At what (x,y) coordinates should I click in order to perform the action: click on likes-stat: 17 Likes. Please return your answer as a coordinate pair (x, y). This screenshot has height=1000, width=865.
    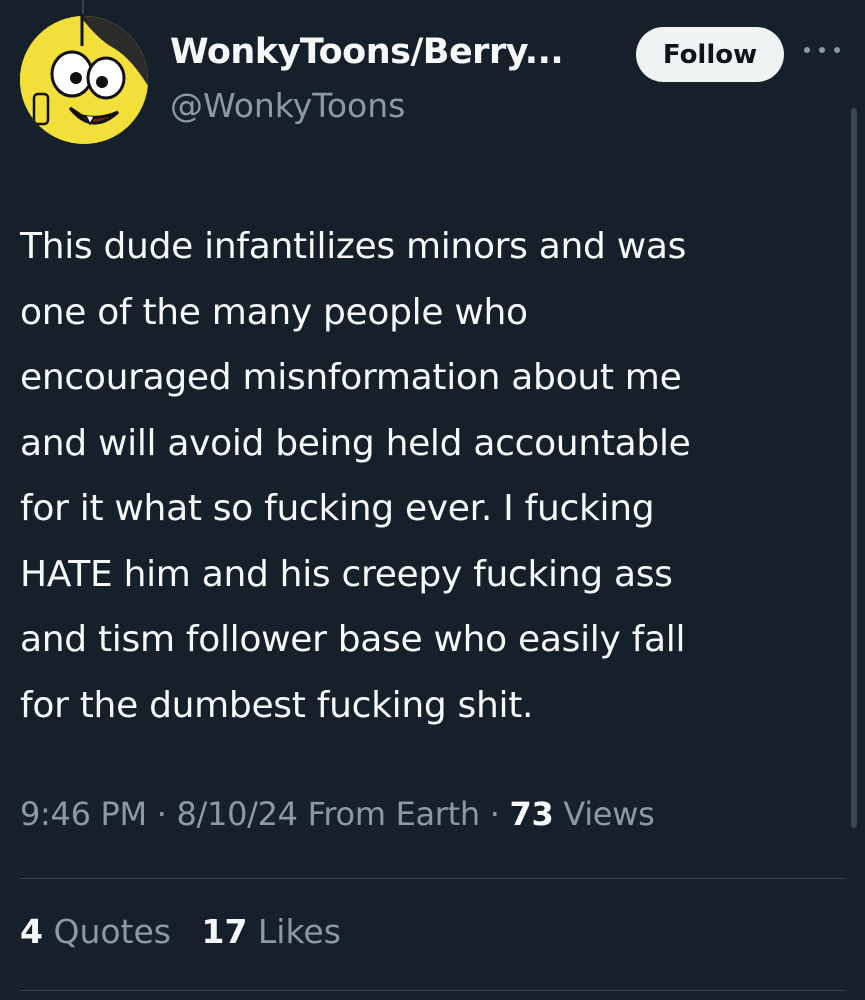
    Looking at the image, I should click on (270, 931).